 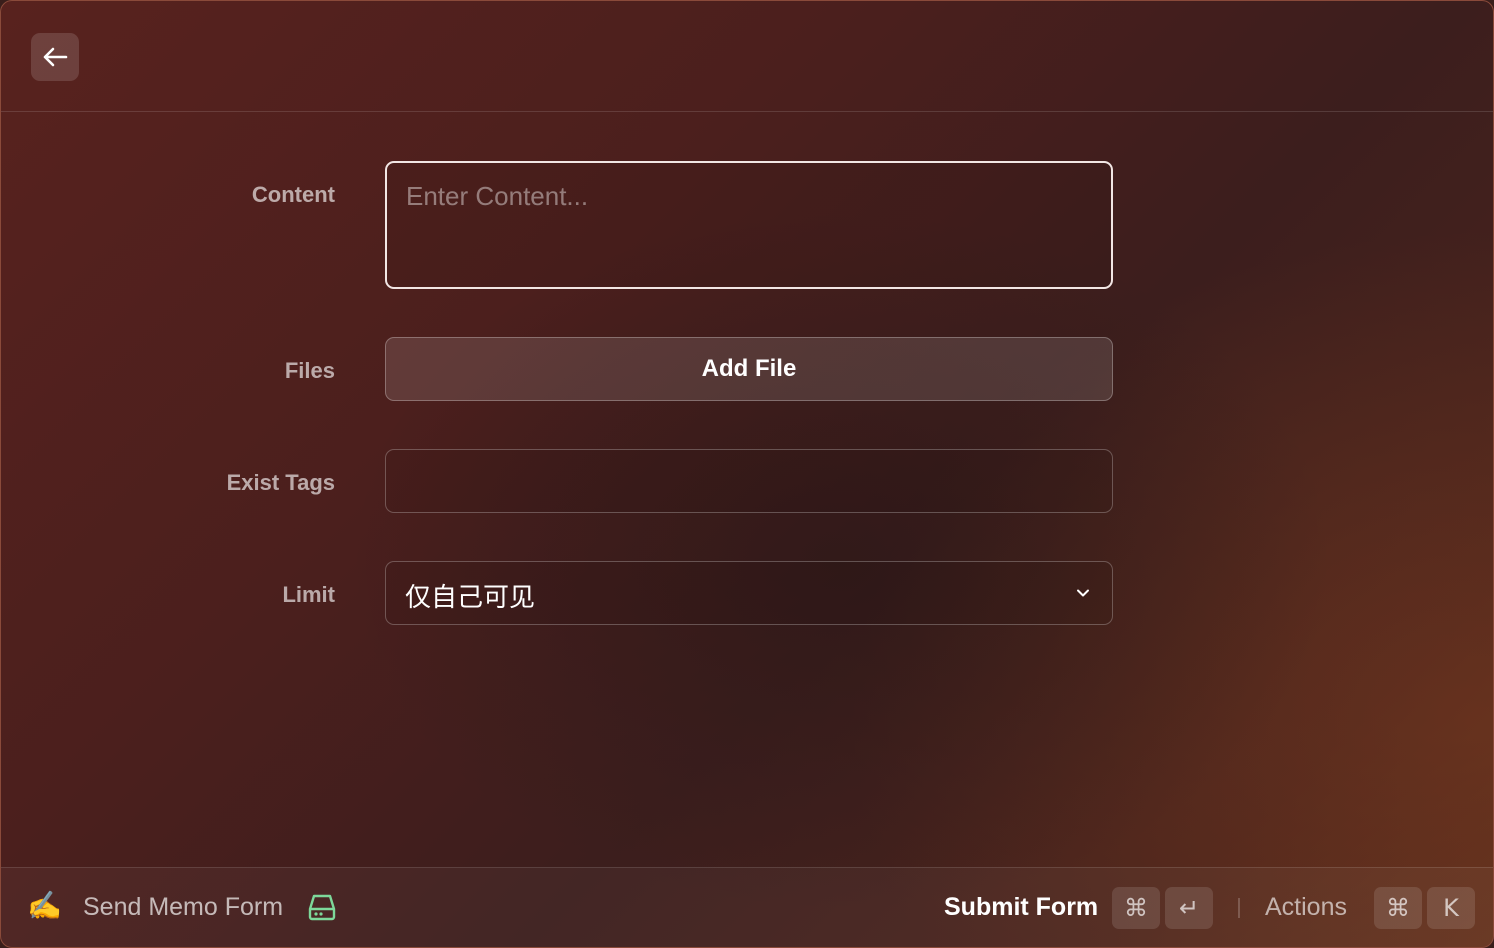 I want to click on add-file-button: Add File, so click(x=749, y=369).